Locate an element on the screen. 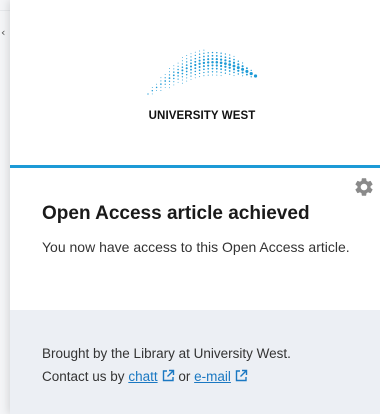  gear-icon is located at coordinates (364, 187).